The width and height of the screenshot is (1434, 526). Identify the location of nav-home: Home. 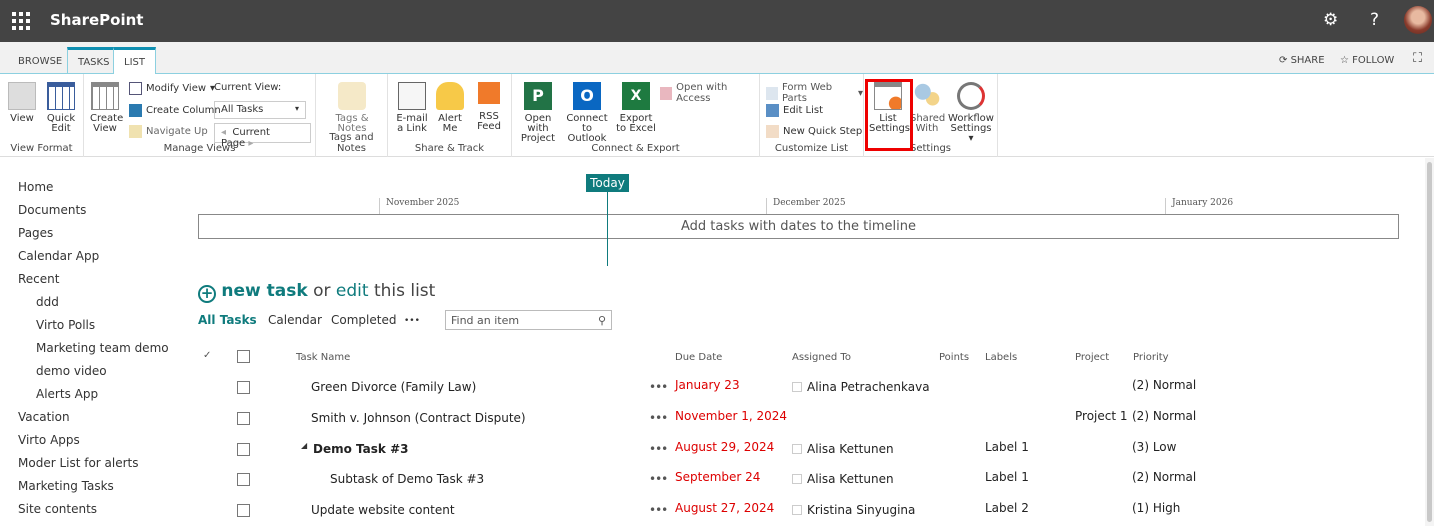
(35, 187).